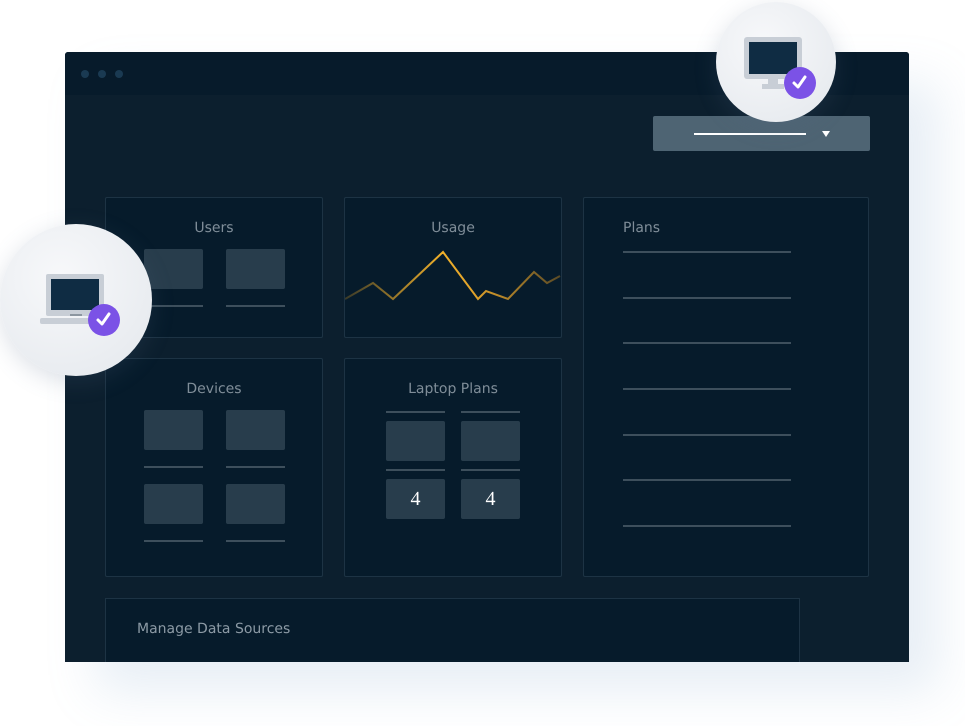 This screenshot has height=726, width=965. Describe the element at coordinates (453, 229) in the screenshot. I see `card-title: Usage` at that location.